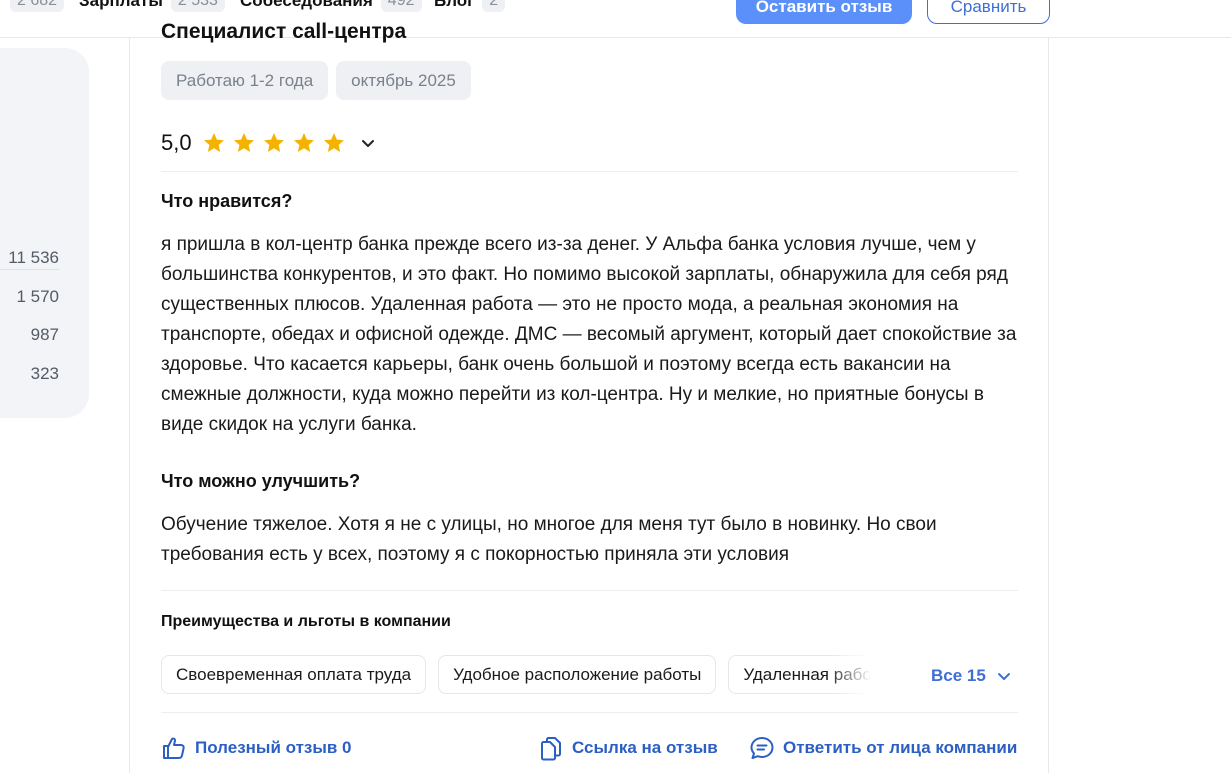 This screenshot has width=1231, height=773. I want to click on nav-badge: 492, so click(401, 6).